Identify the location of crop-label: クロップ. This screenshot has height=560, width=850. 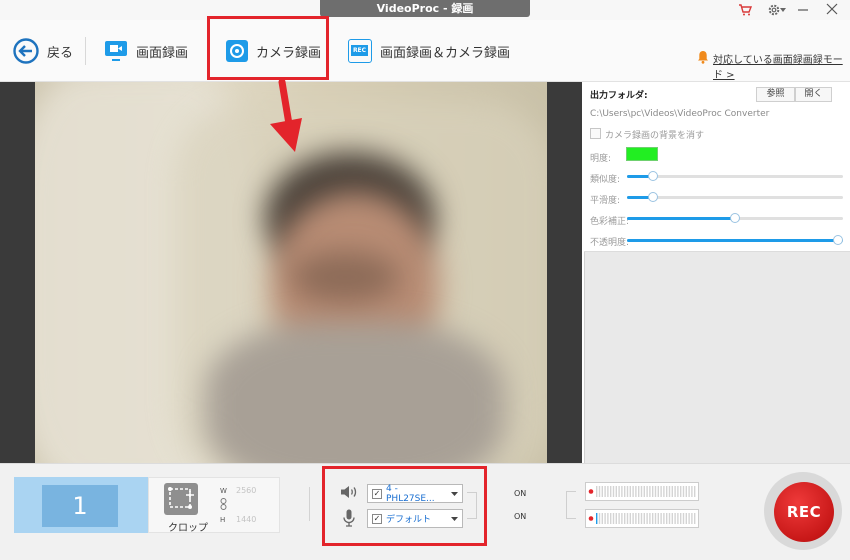
(188, 528).